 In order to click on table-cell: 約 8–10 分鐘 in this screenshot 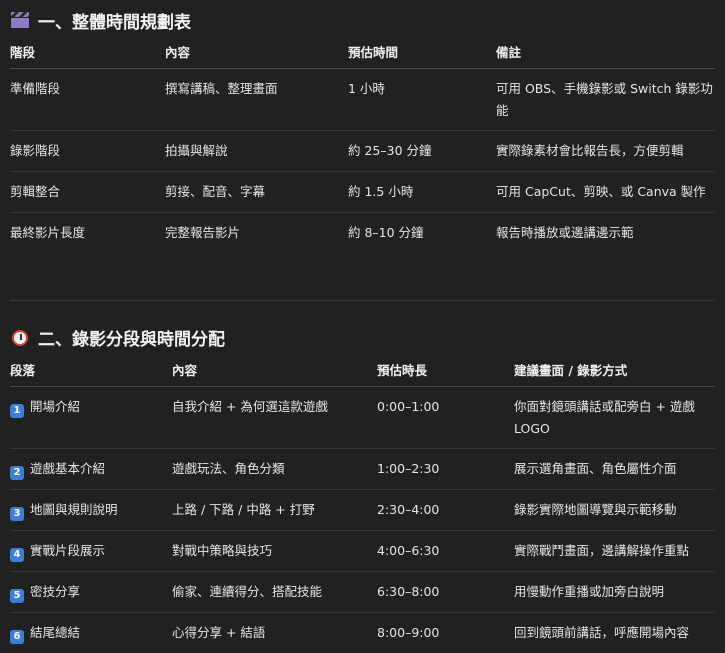, I will do `click(422, 233)`.